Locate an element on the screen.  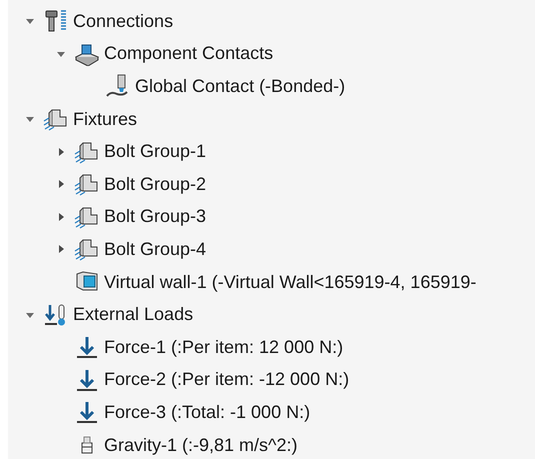
tree-item: Global Contact (-Bonded-) is located at coordinates (240, 86).